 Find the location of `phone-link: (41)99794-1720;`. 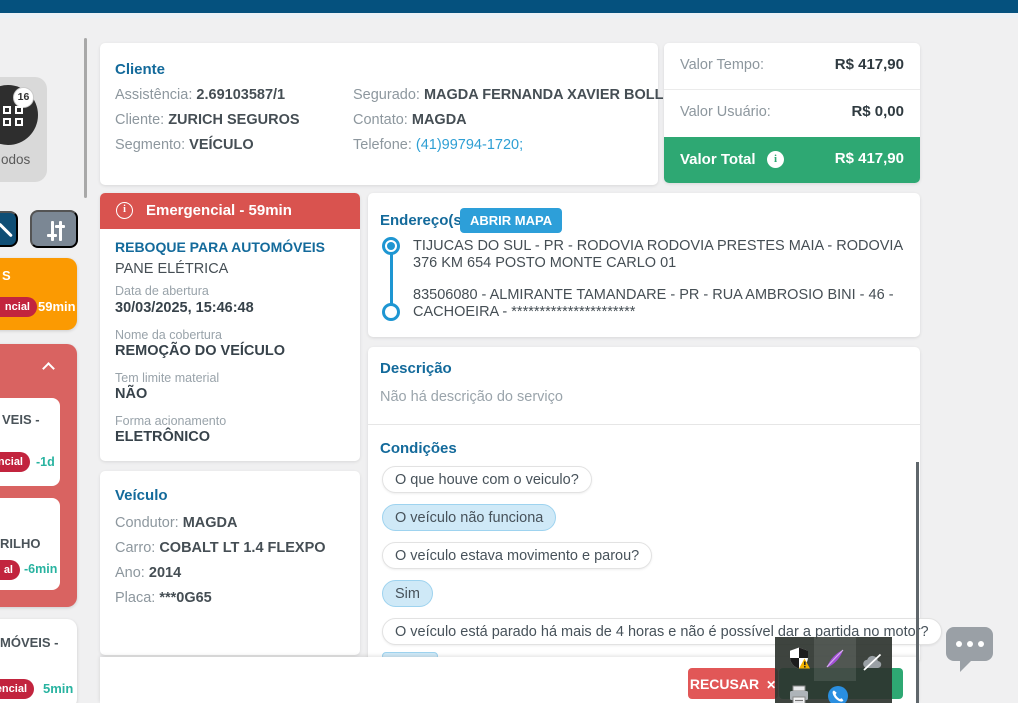

phone-link: (41)99794-1720; is located at coordinates (469, 145).